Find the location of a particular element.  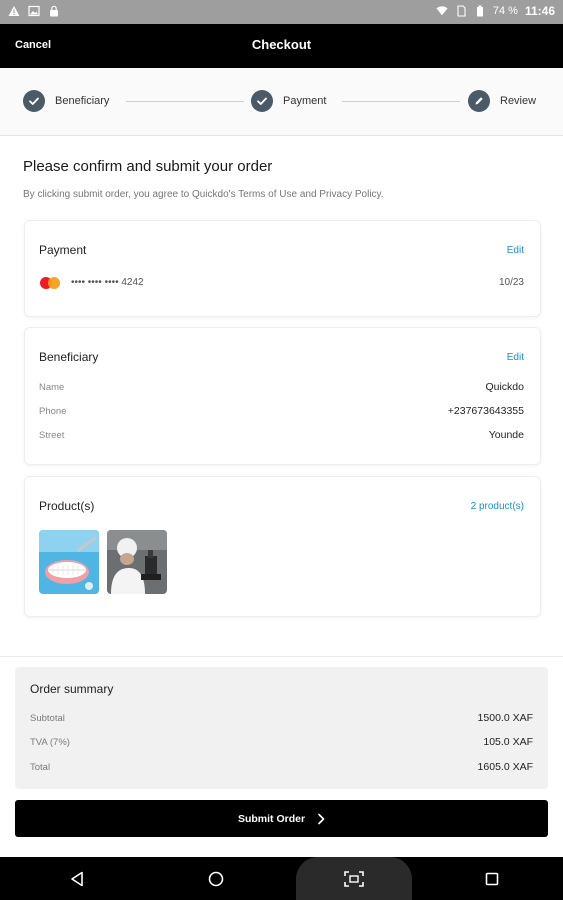

subtotal-label: Subtotal is located at coordinates (47, 718).